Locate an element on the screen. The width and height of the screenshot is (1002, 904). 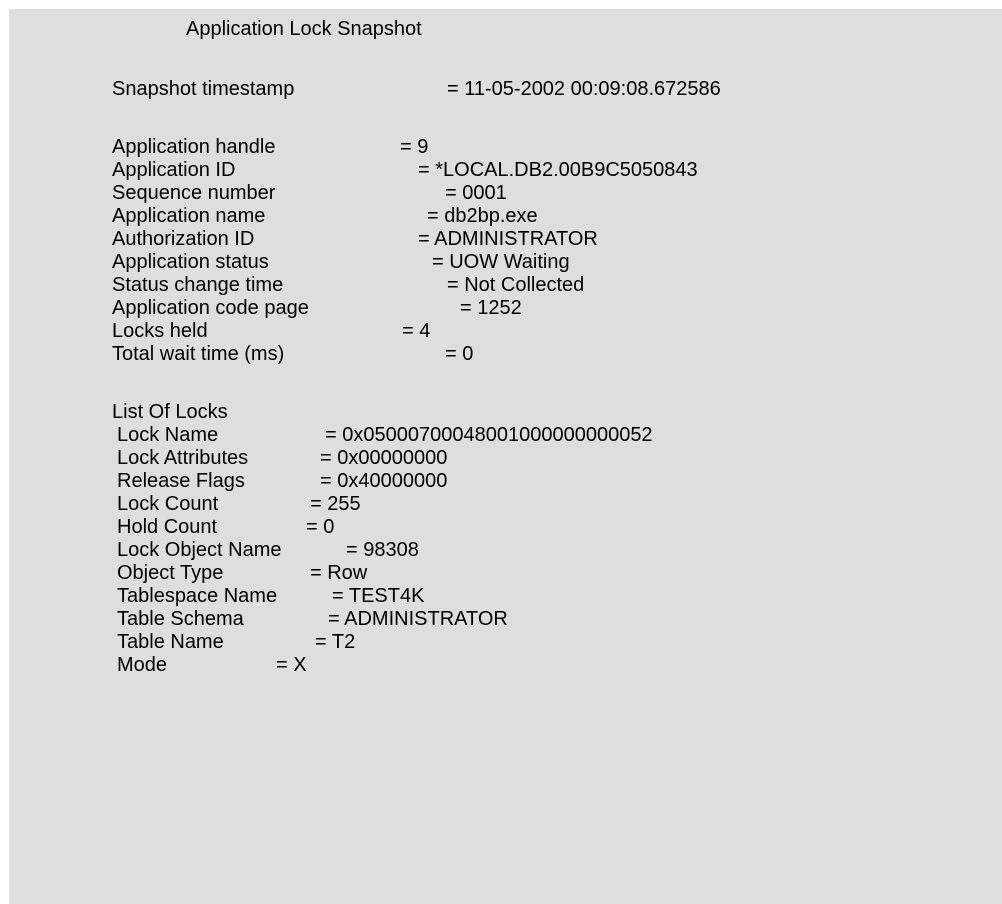
lock-name-value: = 0x05000700048001000000000052 is located at coordinates (489, 435).